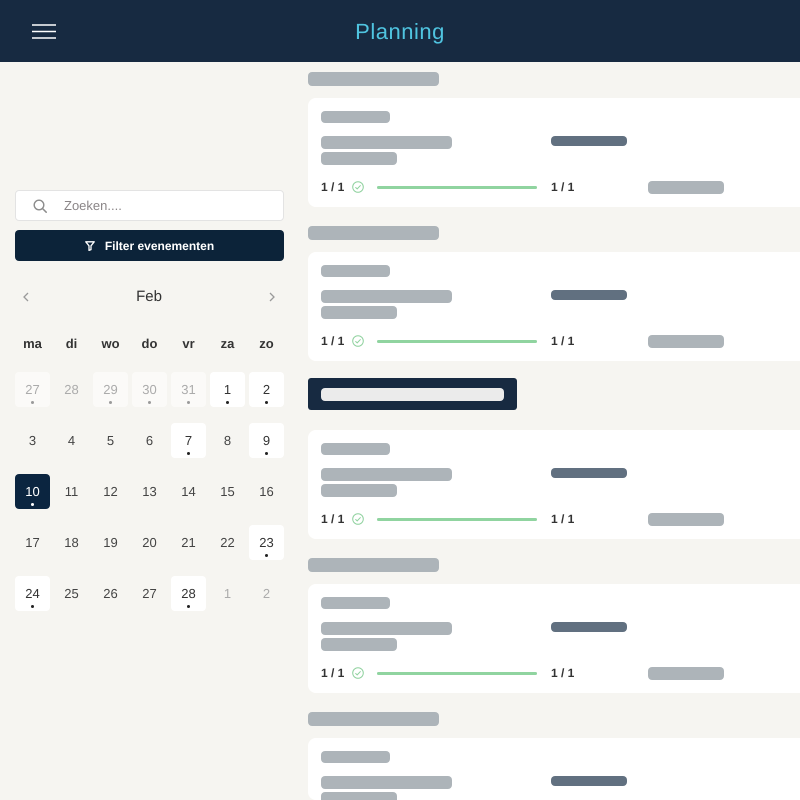 The image size is (800, 800). Describe the element at coordinates (149, 491) in the screenshot. I see `calendar-day: 13` at that location.